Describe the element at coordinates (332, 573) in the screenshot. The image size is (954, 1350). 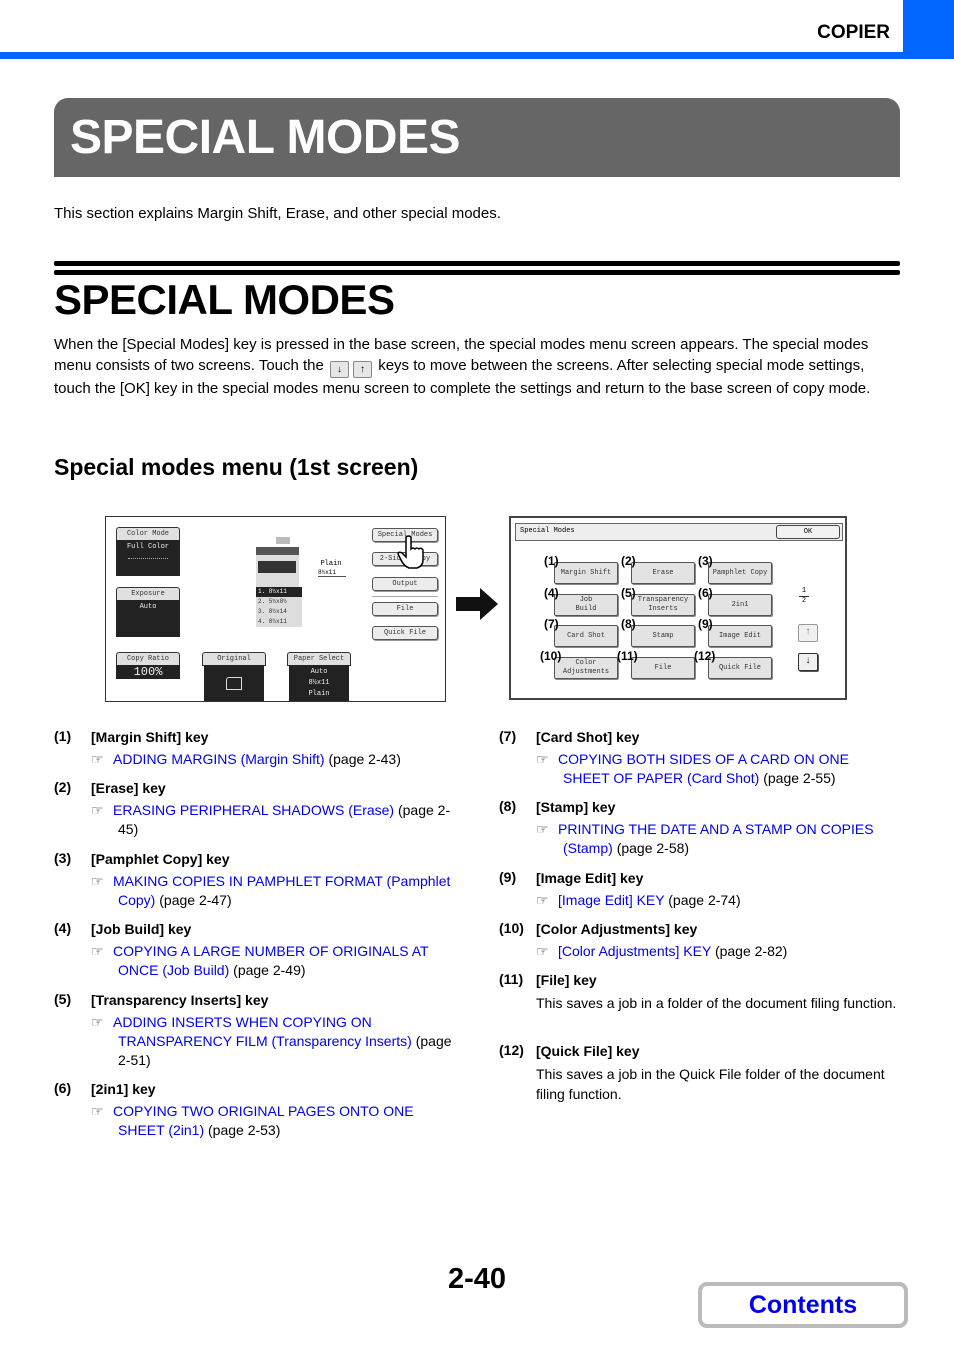
I see `tray-info-size: 8½x11` at that location.